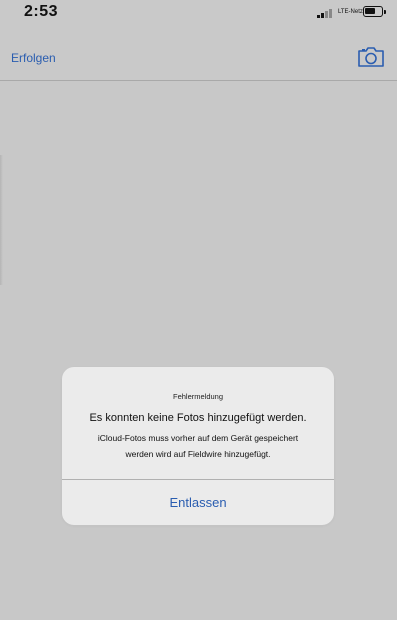  I want to click on camera-icon, so click(371, 57).